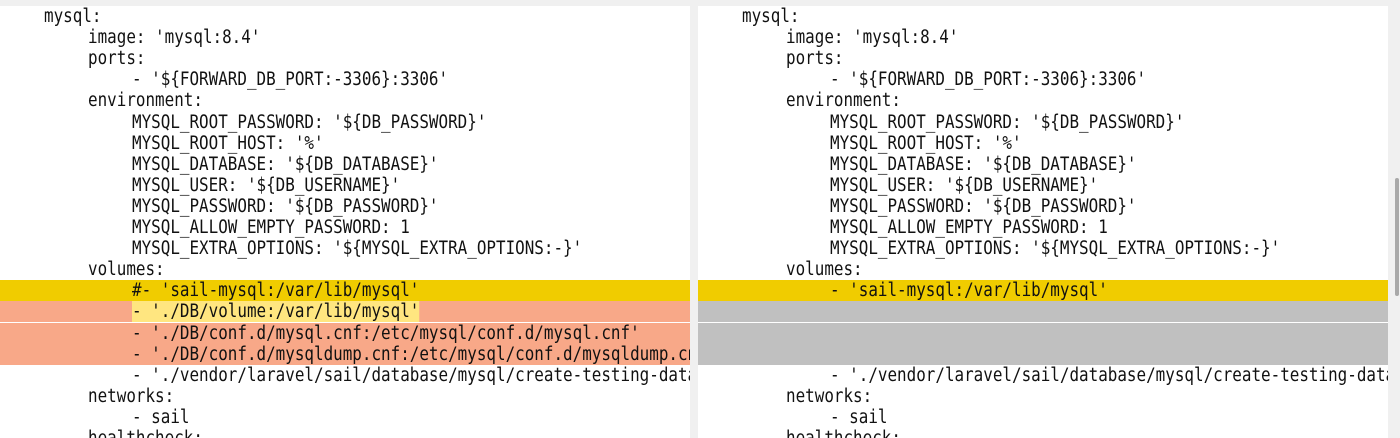 This screenshot has height=438, width=1400. Describe the element at coordinates (1397, 237) in the screenshot. I see `scrollbar-thumb` at that location.